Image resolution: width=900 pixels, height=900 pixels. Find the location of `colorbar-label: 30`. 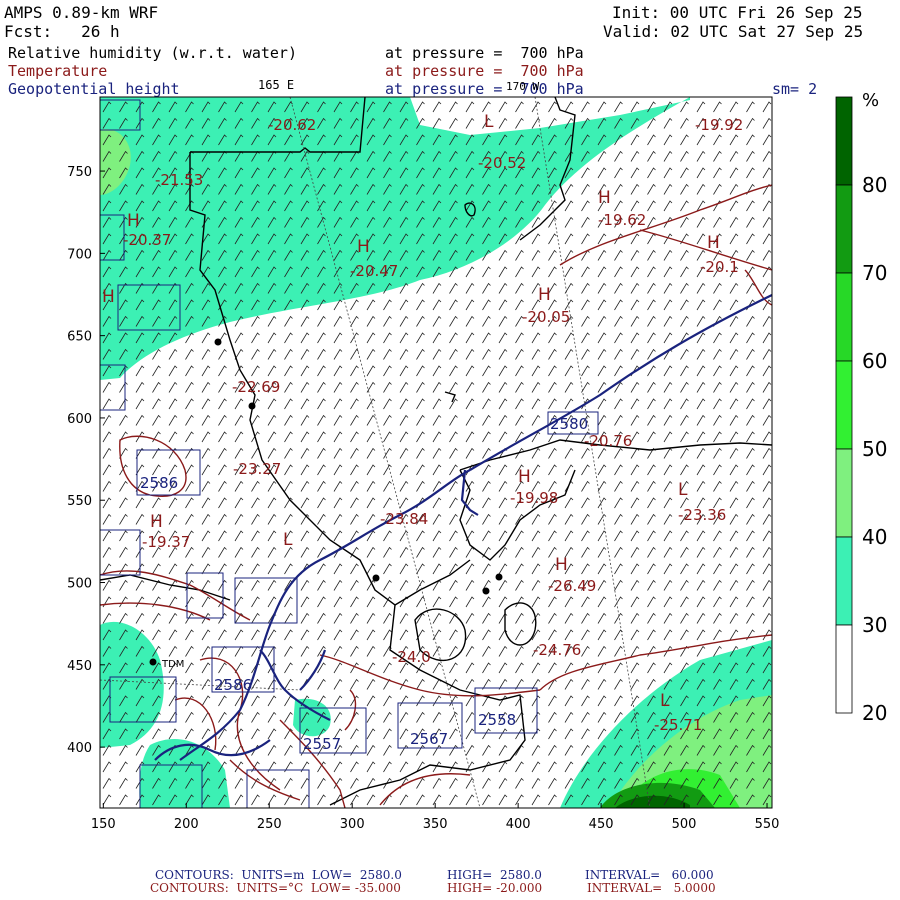

colorbar-label: 30 is located at coordinates (874, 625).